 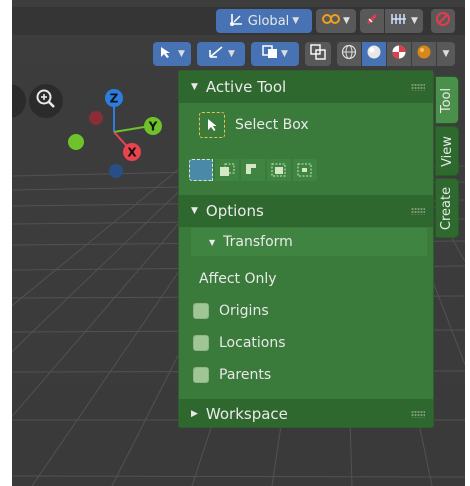 I want to click on gizmo-icon, so click(x=216, y=54).